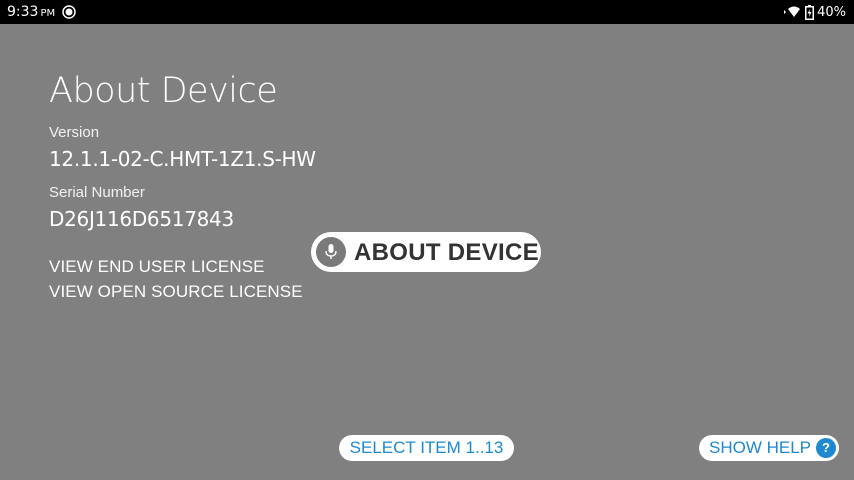 The image size is (854, 480). What do you see at coordinates (810, 12) in the screenshot?
I see `battery-charging-icon` at bounding box center [810, 12].